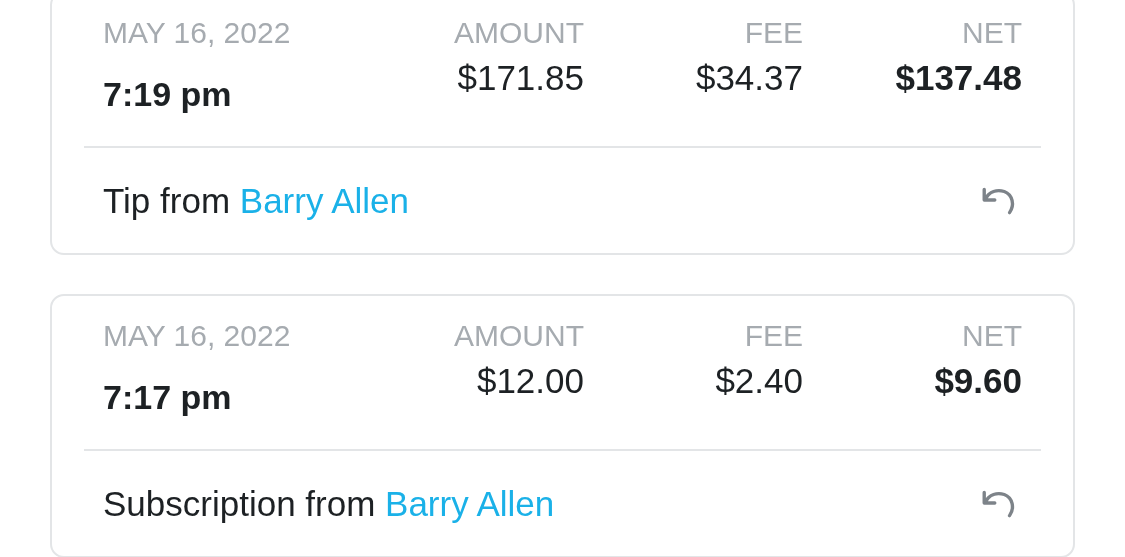 The width and height of the screenshot is (1125, 557). What do you see at coordinates (520, 78) in the screenshot?
I see `amount-value: $171.85` at bounding box center [520, 78].